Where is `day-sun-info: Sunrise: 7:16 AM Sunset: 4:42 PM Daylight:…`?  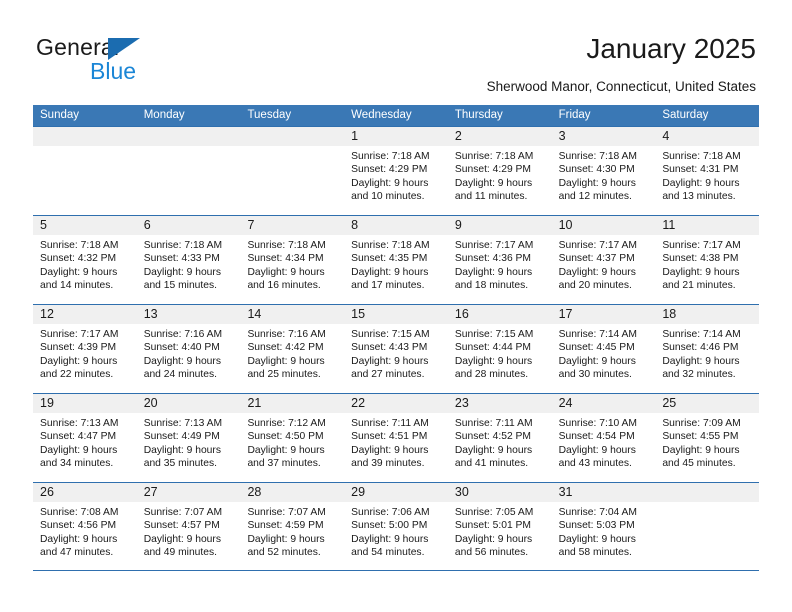
day-sun-info: Sunrise: 7:16 AM Sunset: 4:42 PM Daylight:… is located at coordinates (292, 353).